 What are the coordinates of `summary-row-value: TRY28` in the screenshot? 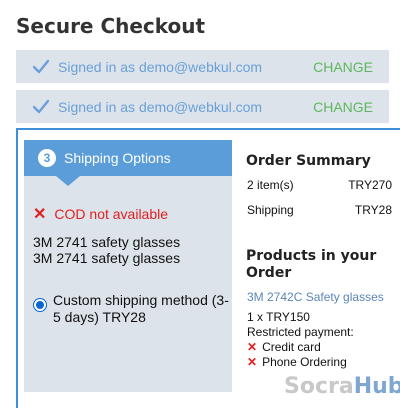 It's located at (373, 210).